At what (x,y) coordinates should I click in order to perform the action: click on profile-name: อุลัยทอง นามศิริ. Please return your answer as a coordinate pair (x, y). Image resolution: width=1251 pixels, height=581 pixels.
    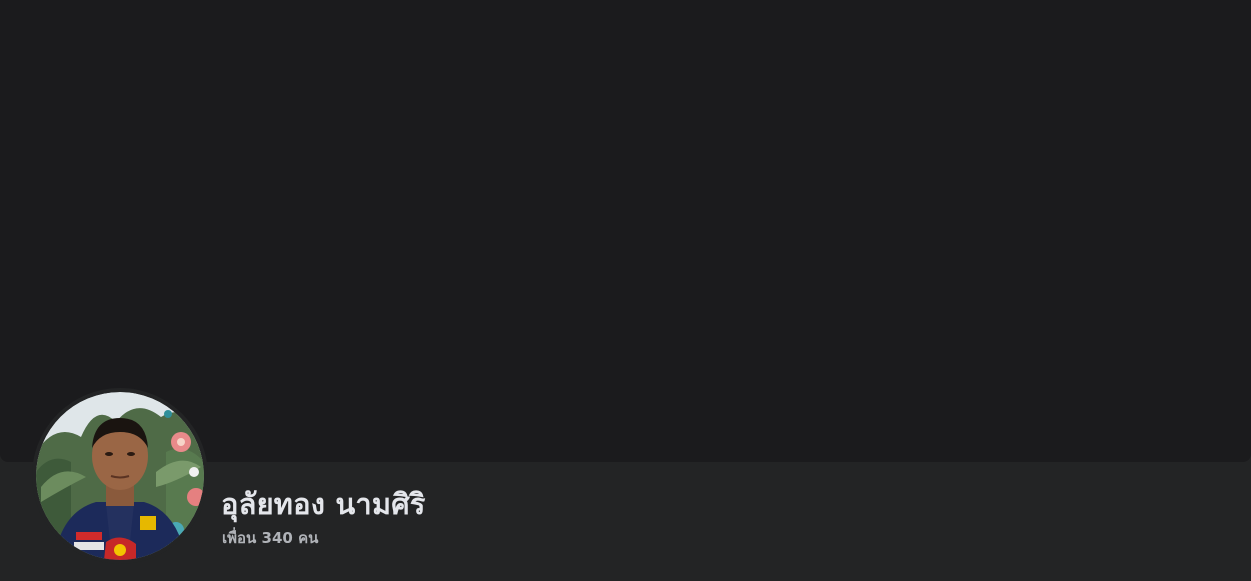
    Looking at the image, I should click on (323, 504).